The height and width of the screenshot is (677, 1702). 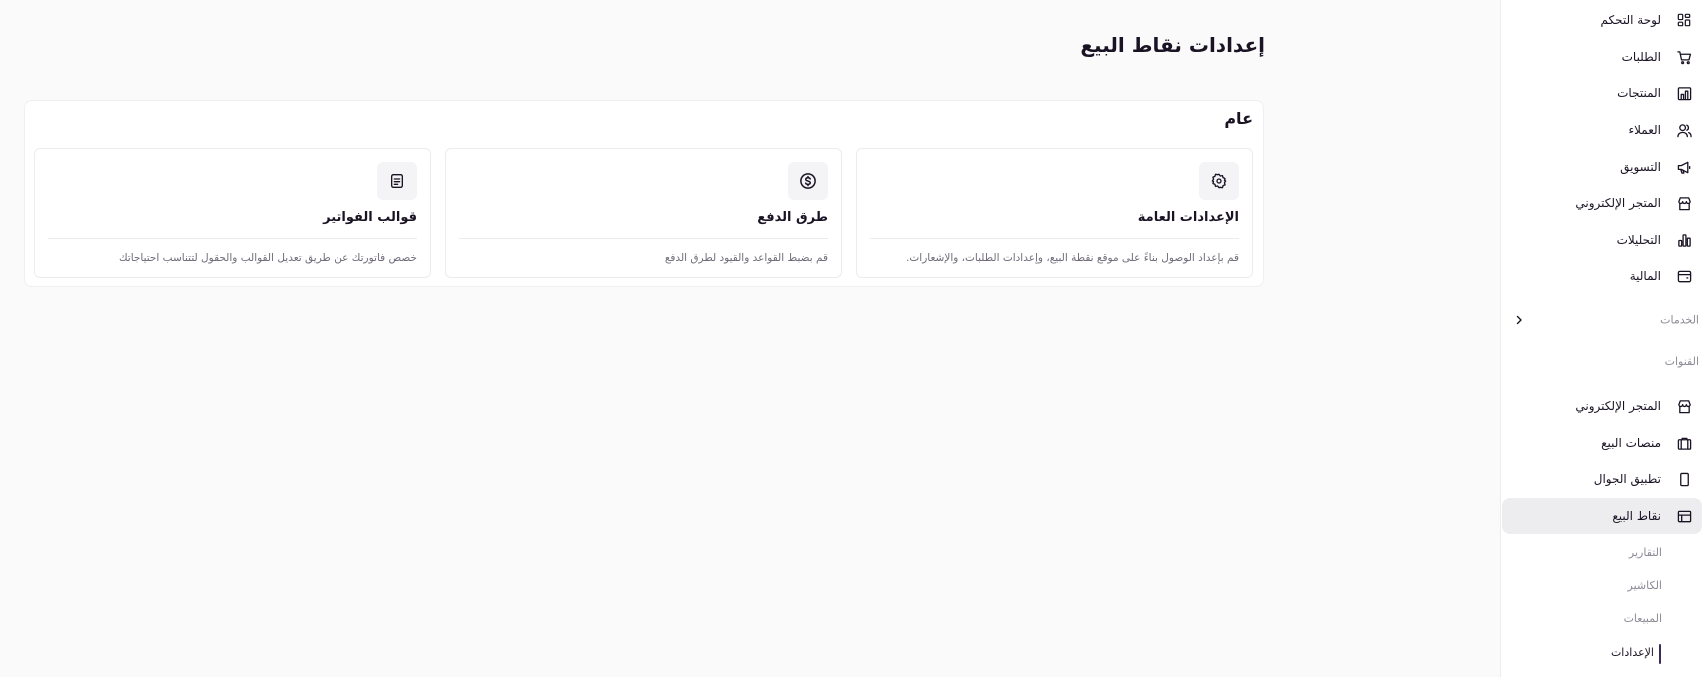 I want to click on sidebar-subitem-sales: المبيعات, so click(x=1643, y=618).